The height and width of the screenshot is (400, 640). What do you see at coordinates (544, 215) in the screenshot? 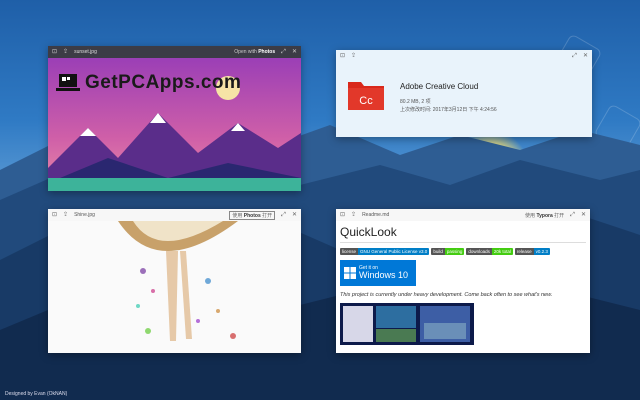
I see `open-with-button: 使用 Typora 打开` at bounding box center [544, 215].